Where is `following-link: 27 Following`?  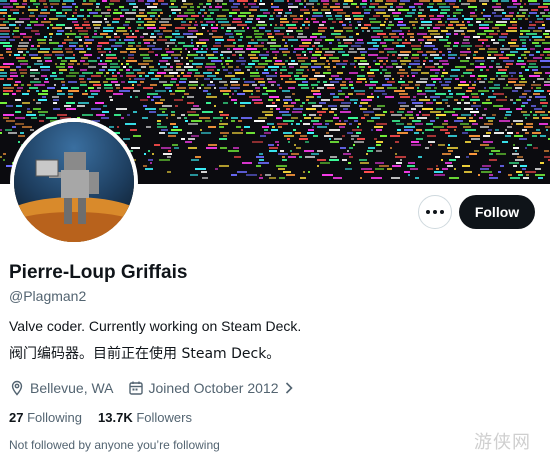
following-link: 27 Following is located at coordinates (45, 417).